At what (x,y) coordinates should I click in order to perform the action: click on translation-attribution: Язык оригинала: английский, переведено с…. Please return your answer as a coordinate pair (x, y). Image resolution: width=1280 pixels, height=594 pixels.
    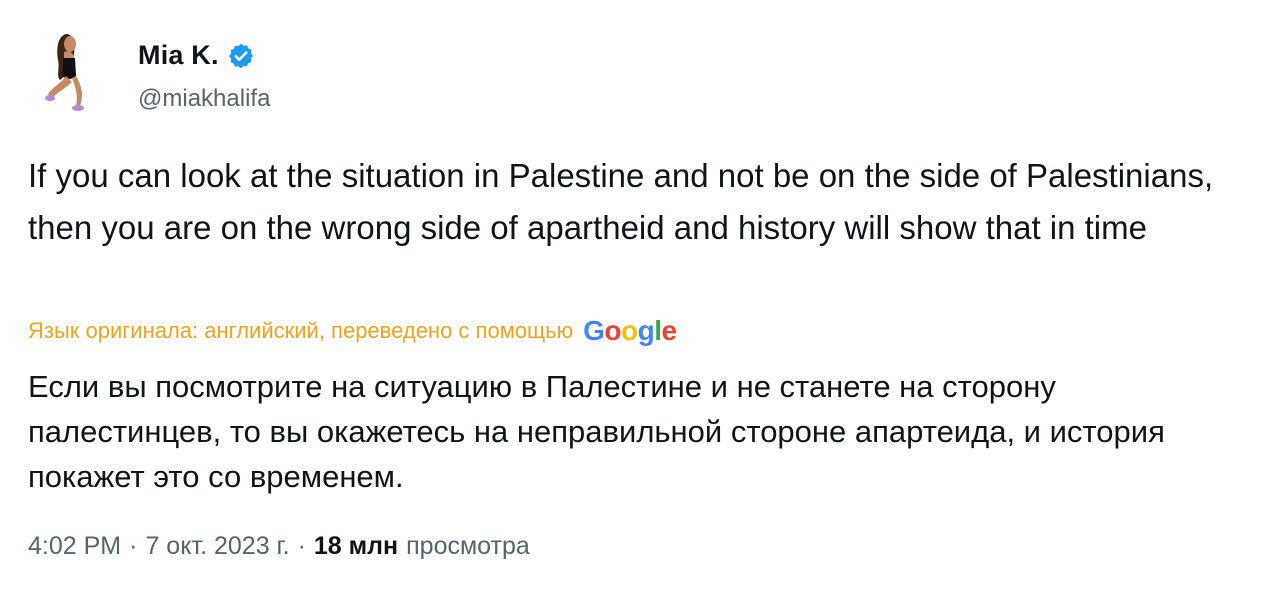
    Looking at the image, I should click on (352, 331).